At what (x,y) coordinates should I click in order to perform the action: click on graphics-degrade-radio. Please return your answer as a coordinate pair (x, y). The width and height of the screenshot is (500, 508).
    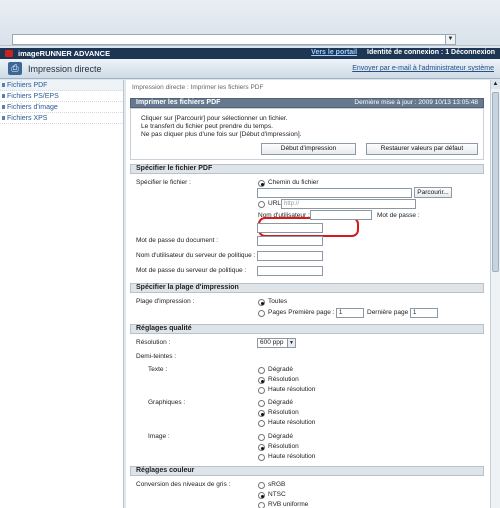
    Looking at the image, I should click on (261, 403).